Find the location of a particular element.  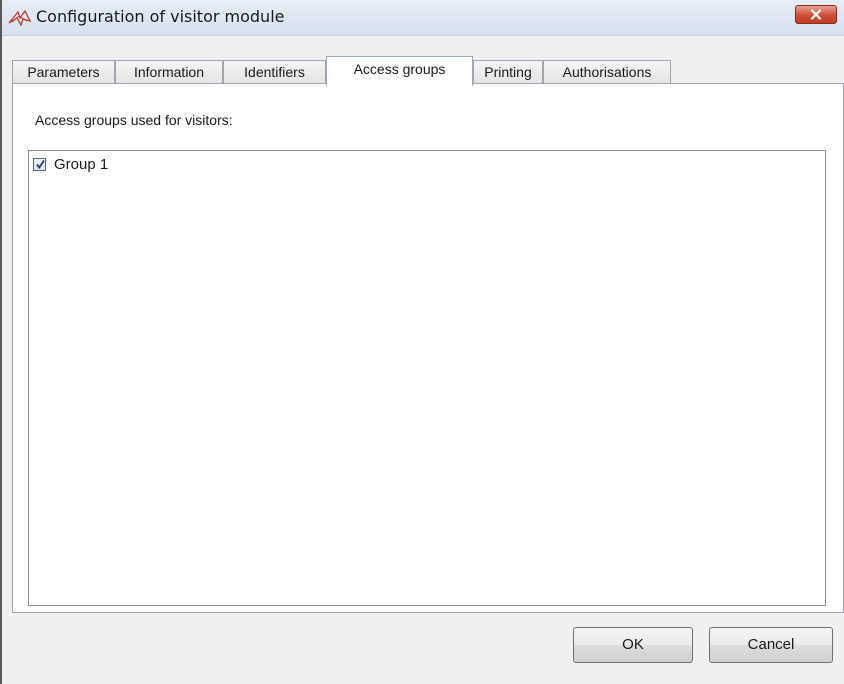

tab-printing: Printing is located at coordinates (508, 72).